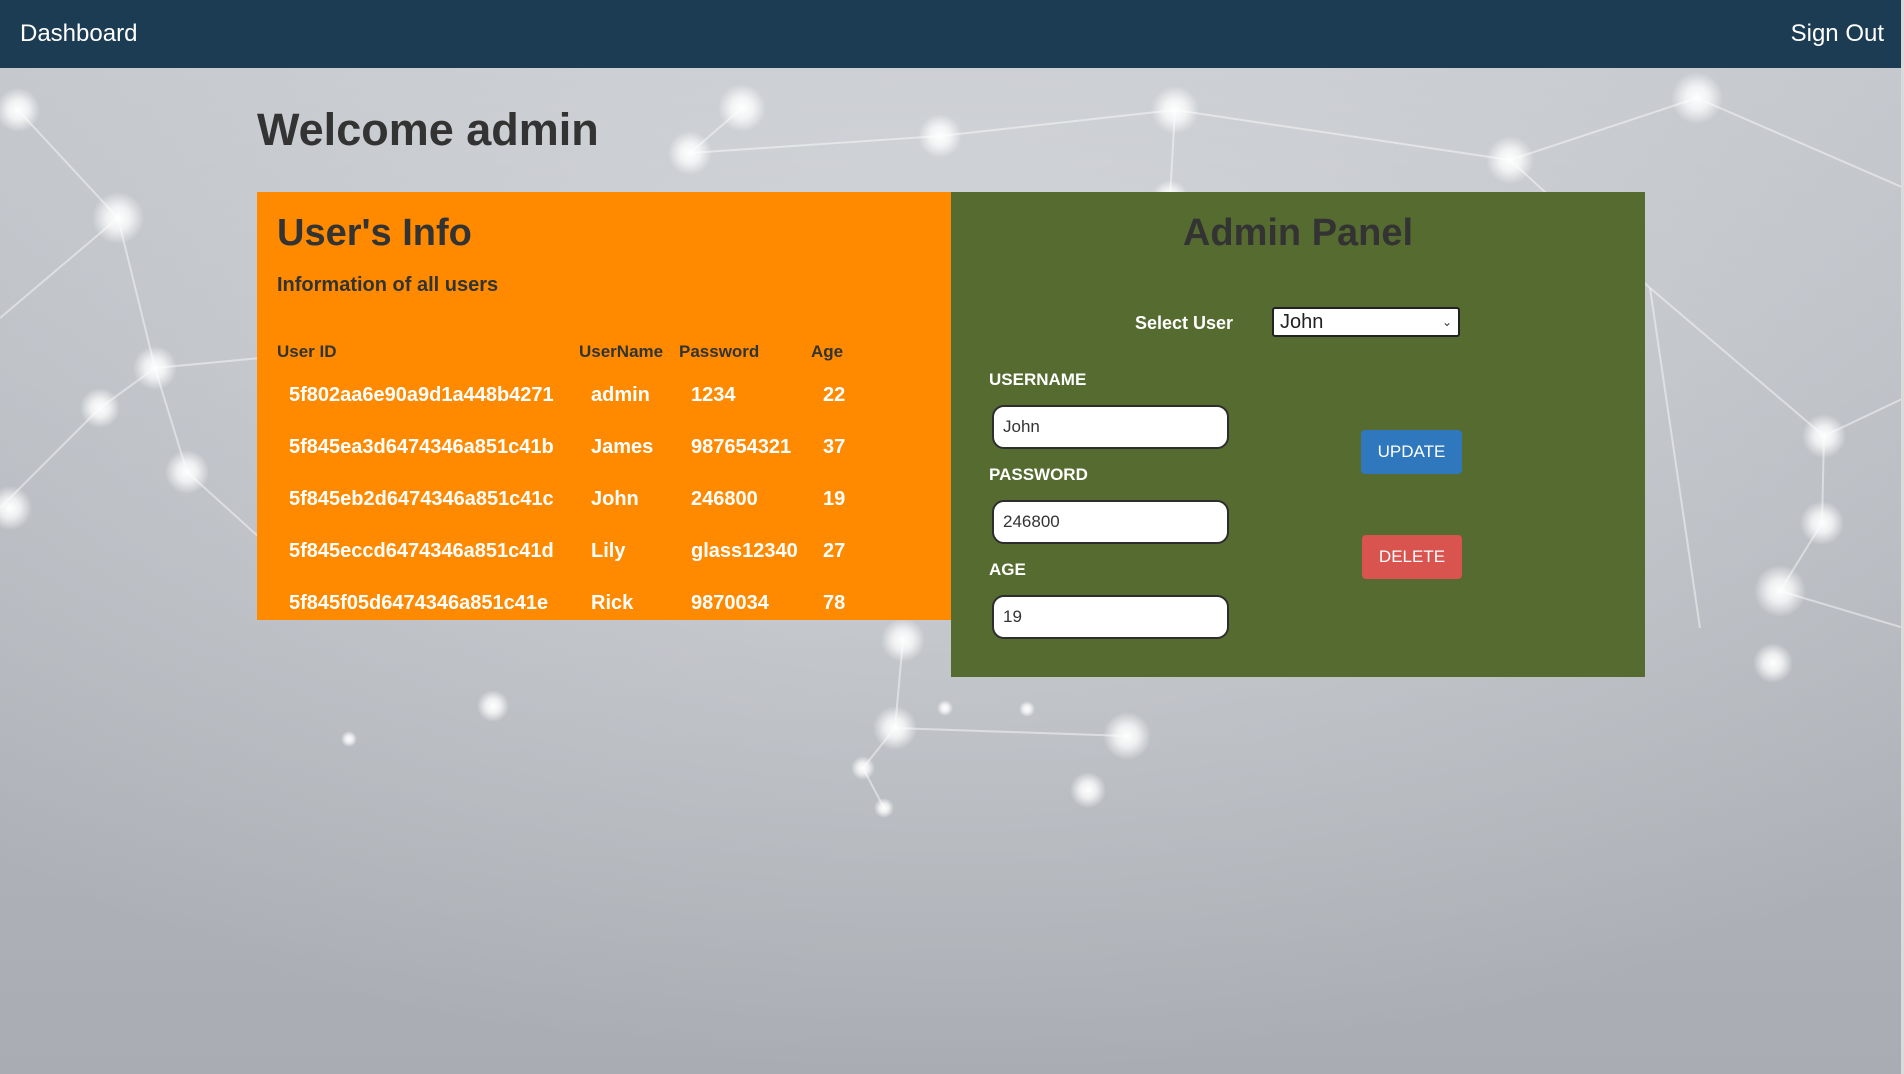 The image size is (1904, 1074). I want to click on page-title: Welcome admin, so click(428, 129).